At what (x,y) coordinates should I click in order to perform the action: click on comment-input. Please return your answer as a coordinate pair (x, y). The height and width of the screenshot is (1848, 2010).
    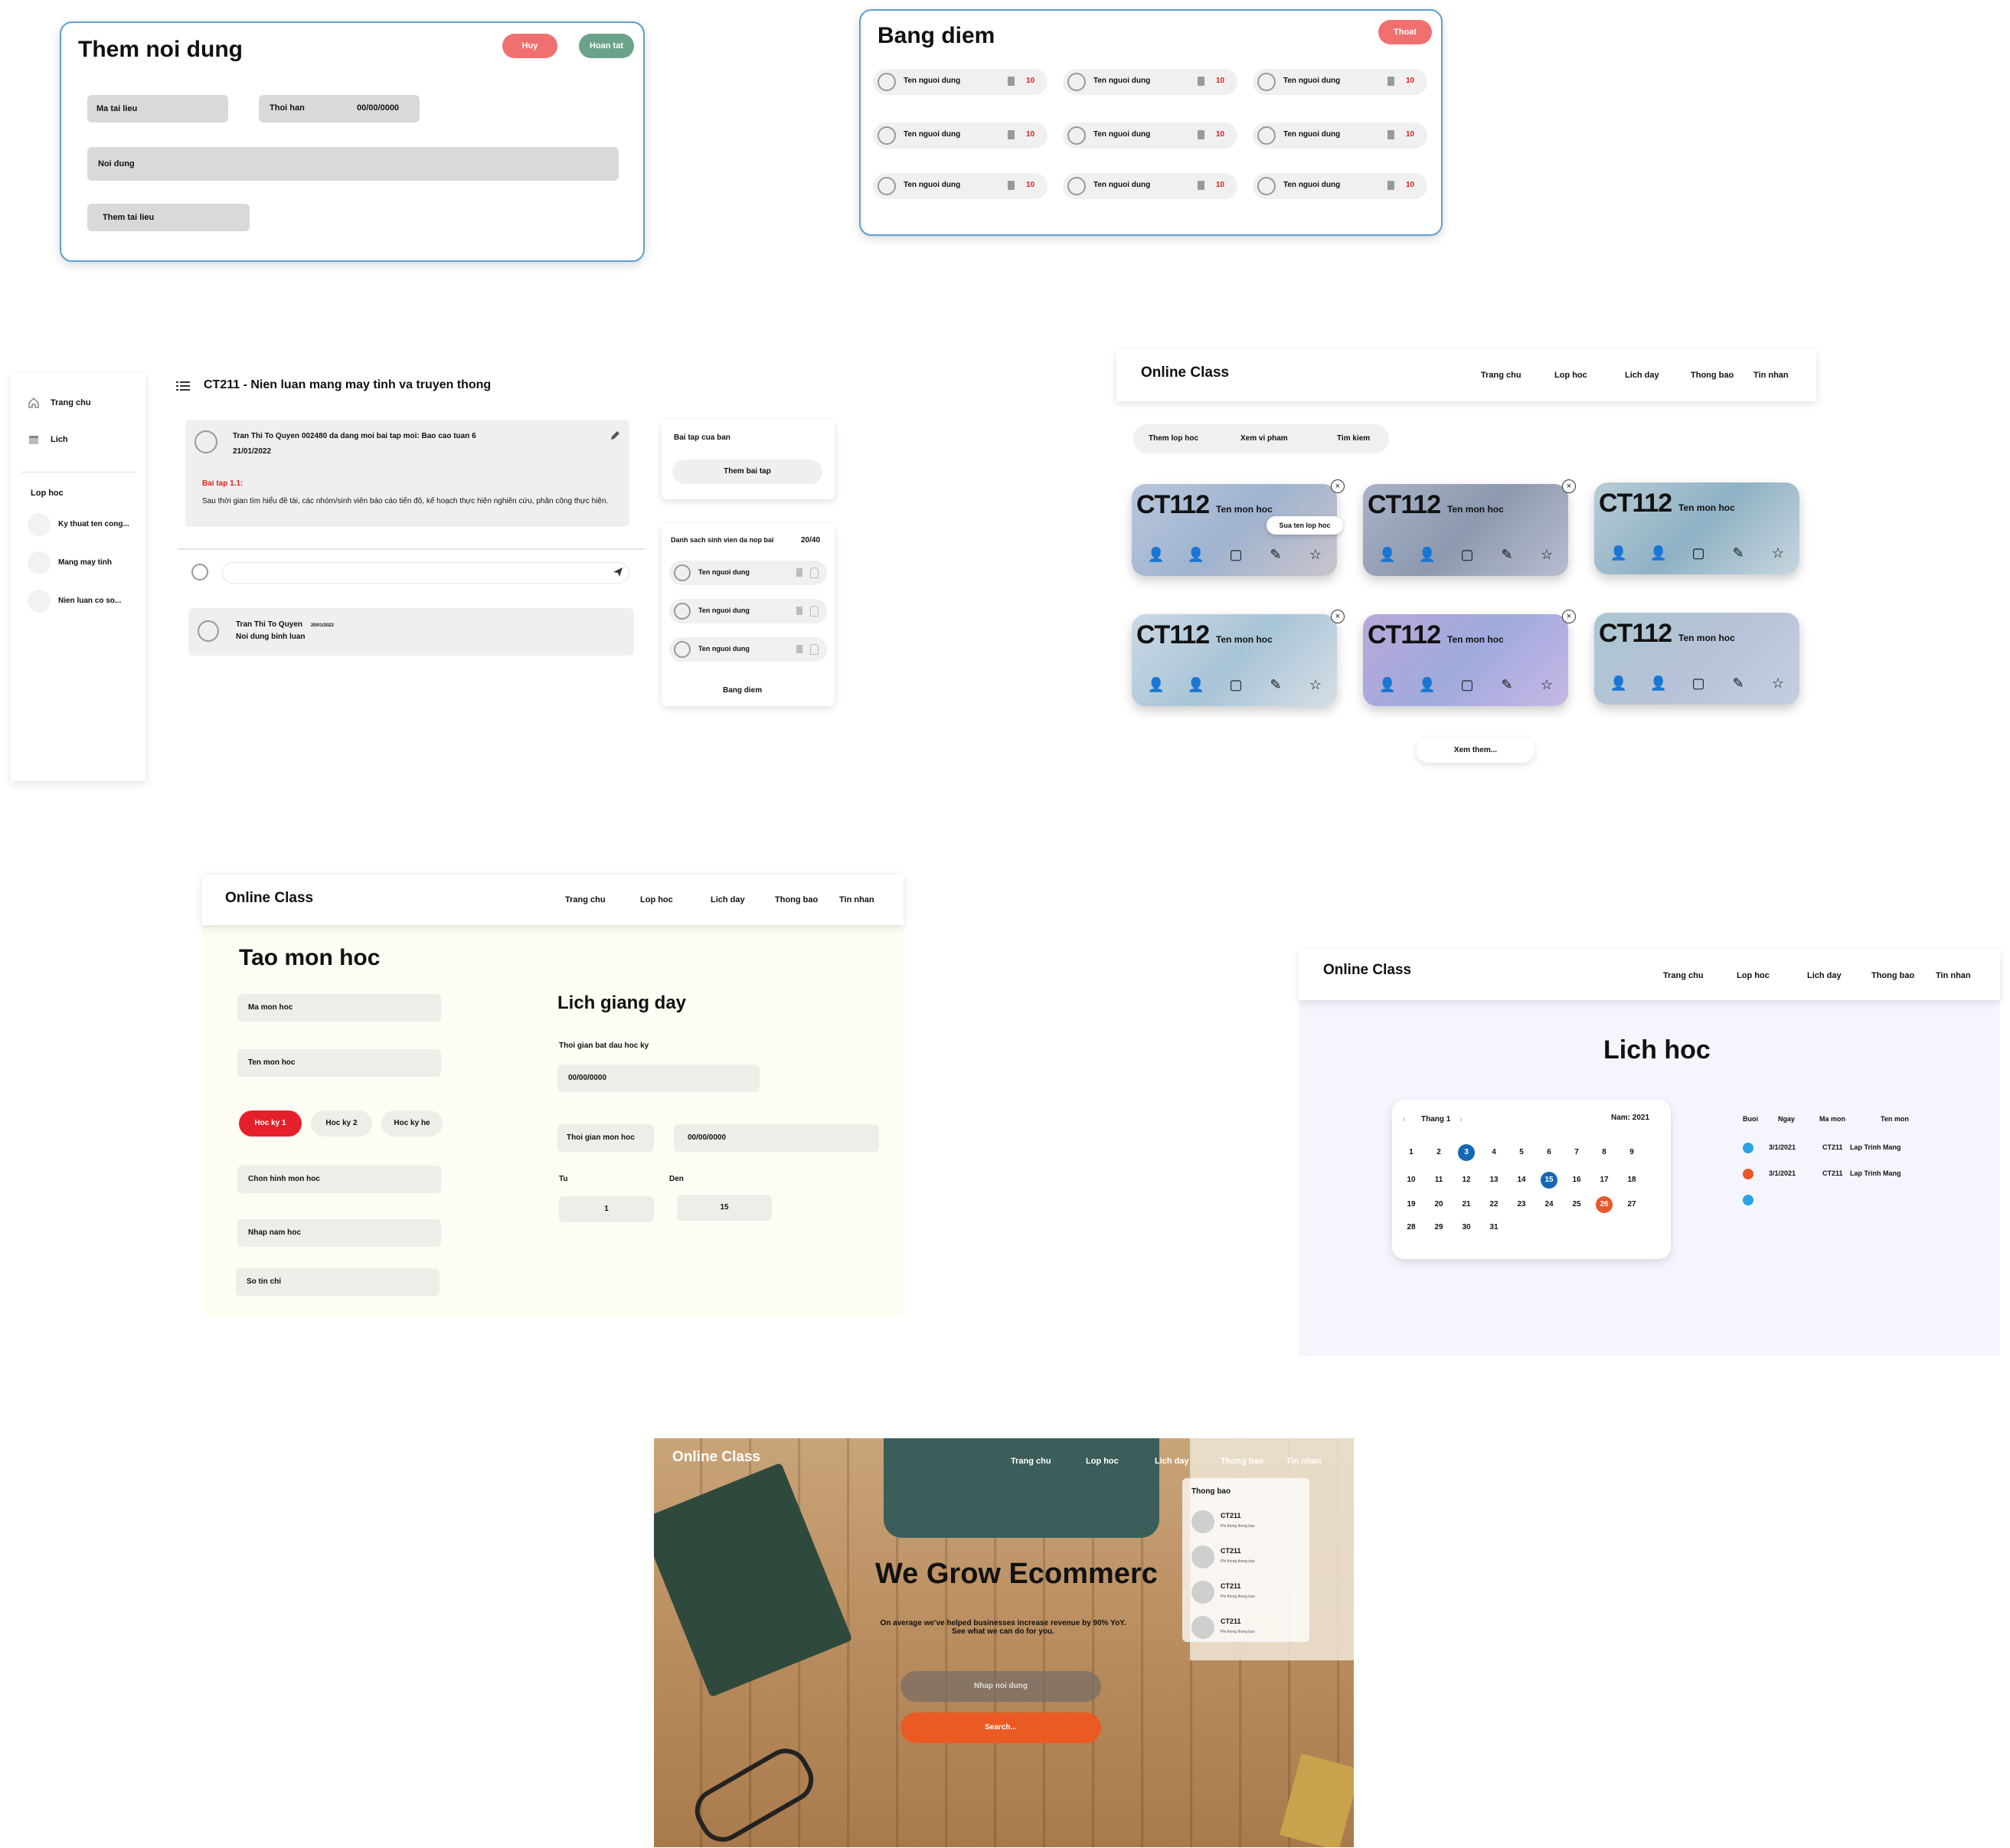
    Looking at the image, I should click on (426, 573).